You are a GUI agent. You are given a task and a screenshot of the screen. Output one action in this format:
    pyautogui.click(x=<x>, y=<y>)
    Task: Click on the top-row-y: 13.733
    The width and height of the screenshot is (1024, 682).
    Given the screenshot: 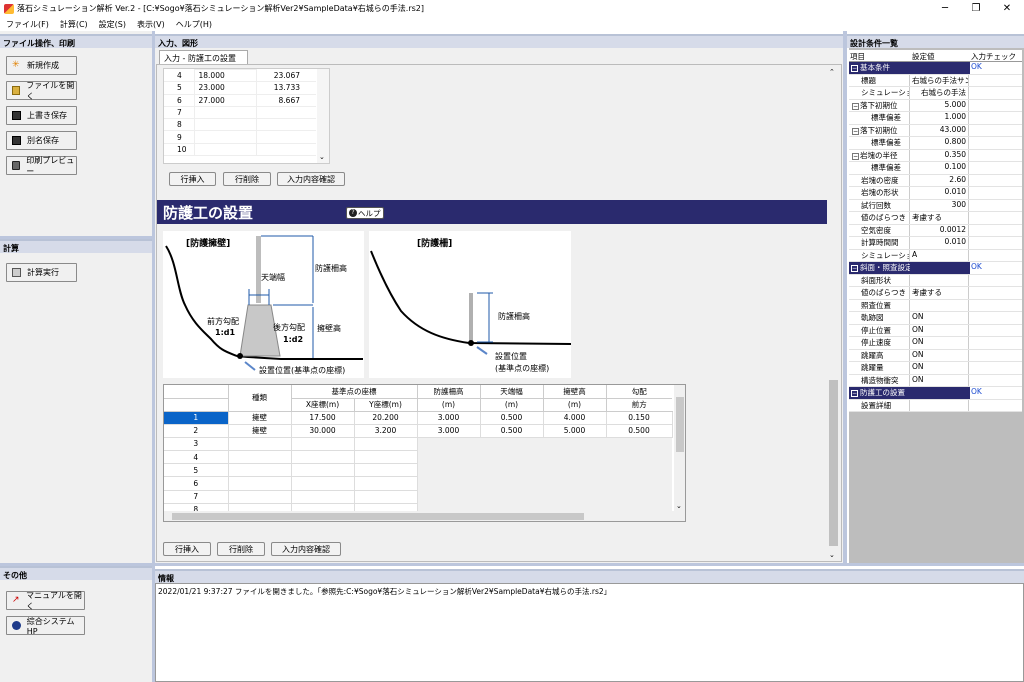 What is the action you would take?
    pyautogui.click(x=286, y=88)
    